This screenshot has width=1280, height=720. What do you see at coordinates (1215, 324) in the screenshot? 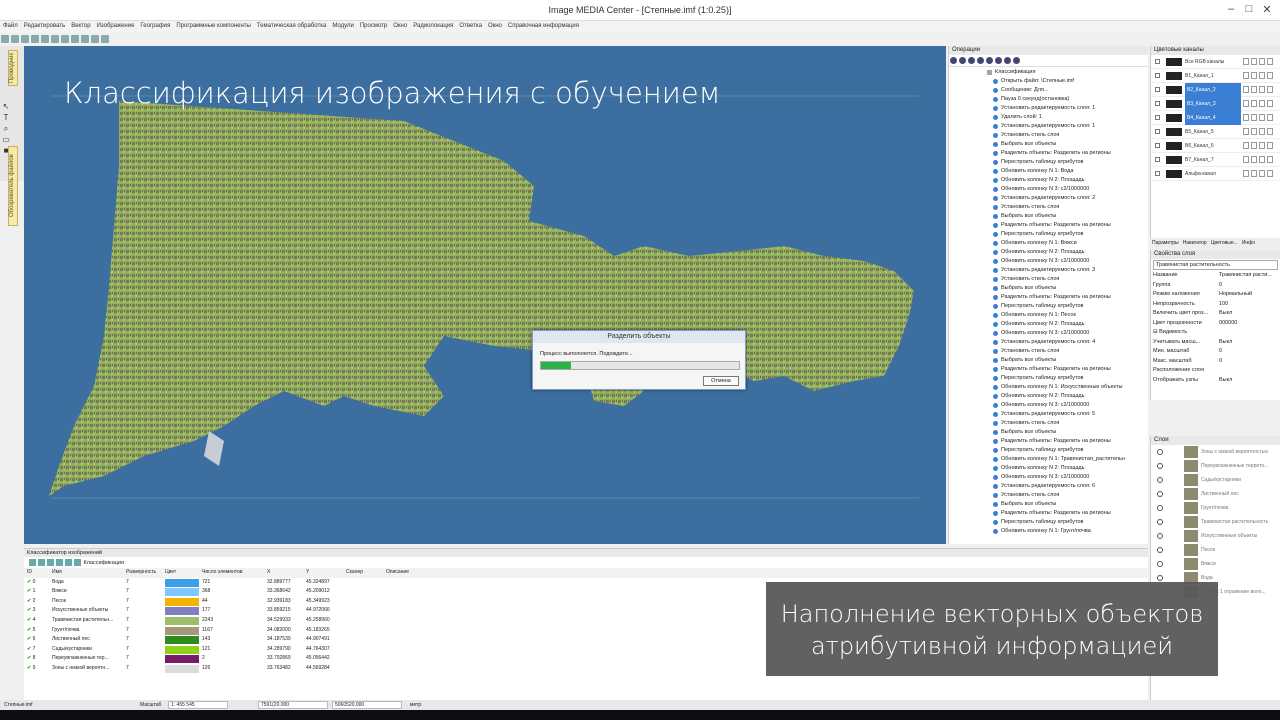
I see `property-row: Цвет прозрачности 000000` at bounding box center [1215, 324].